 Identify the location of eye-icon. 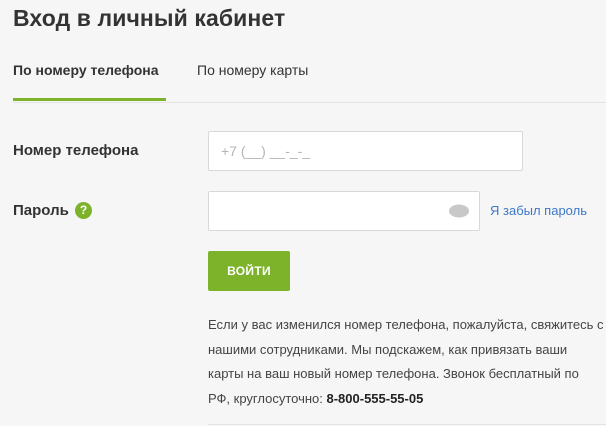
(459, 211).